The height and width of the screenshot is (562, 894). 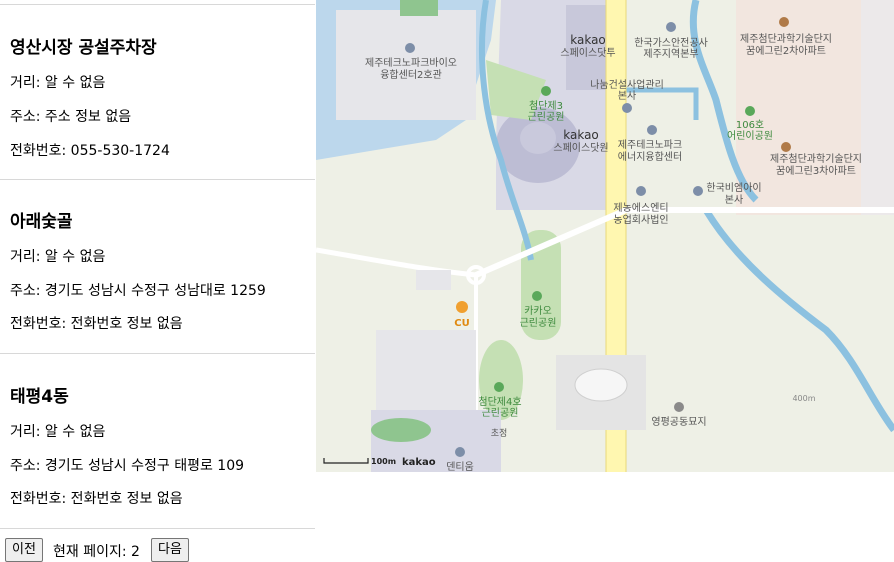 I want to click on result-name: 영산시장 공설주차장, so click(x=83, y=48).